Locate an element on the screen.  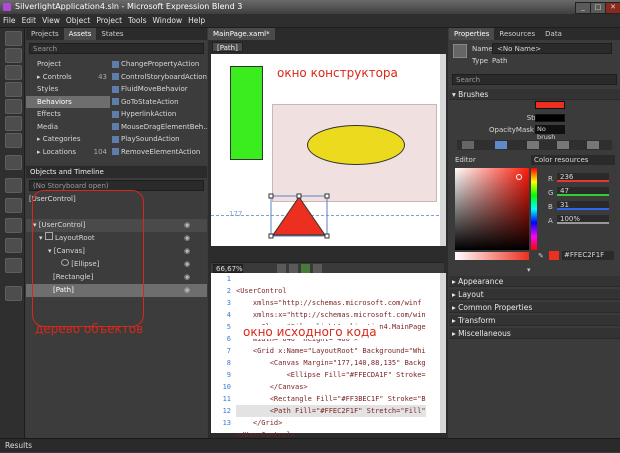
maximize-button: □ is located at coordinates (598, 8).